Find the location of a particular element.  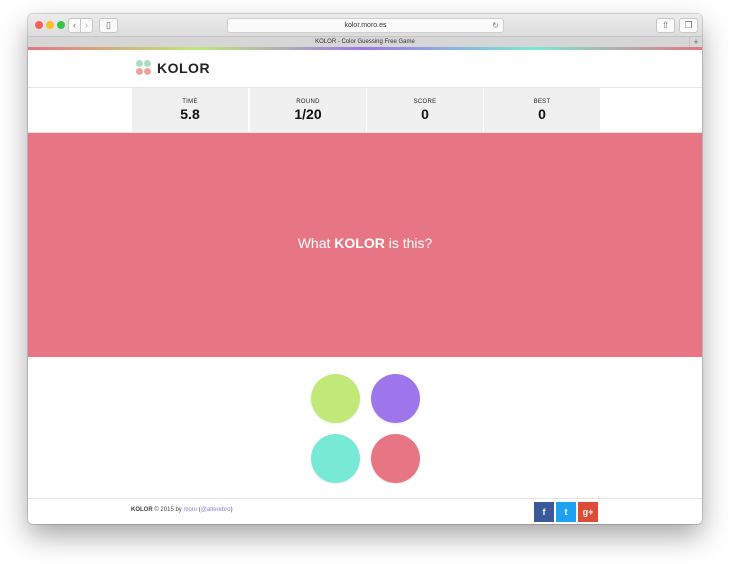

stat-best: BEST 0 is located at coordinates (541, 110).